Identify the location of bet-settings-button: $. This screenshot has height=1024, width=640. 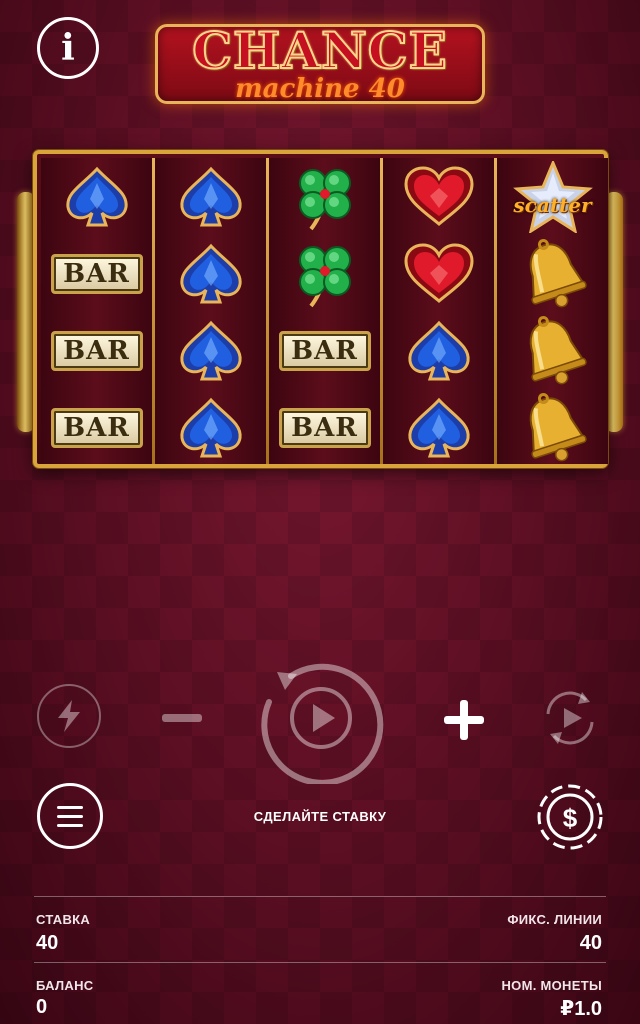
(570, 817).